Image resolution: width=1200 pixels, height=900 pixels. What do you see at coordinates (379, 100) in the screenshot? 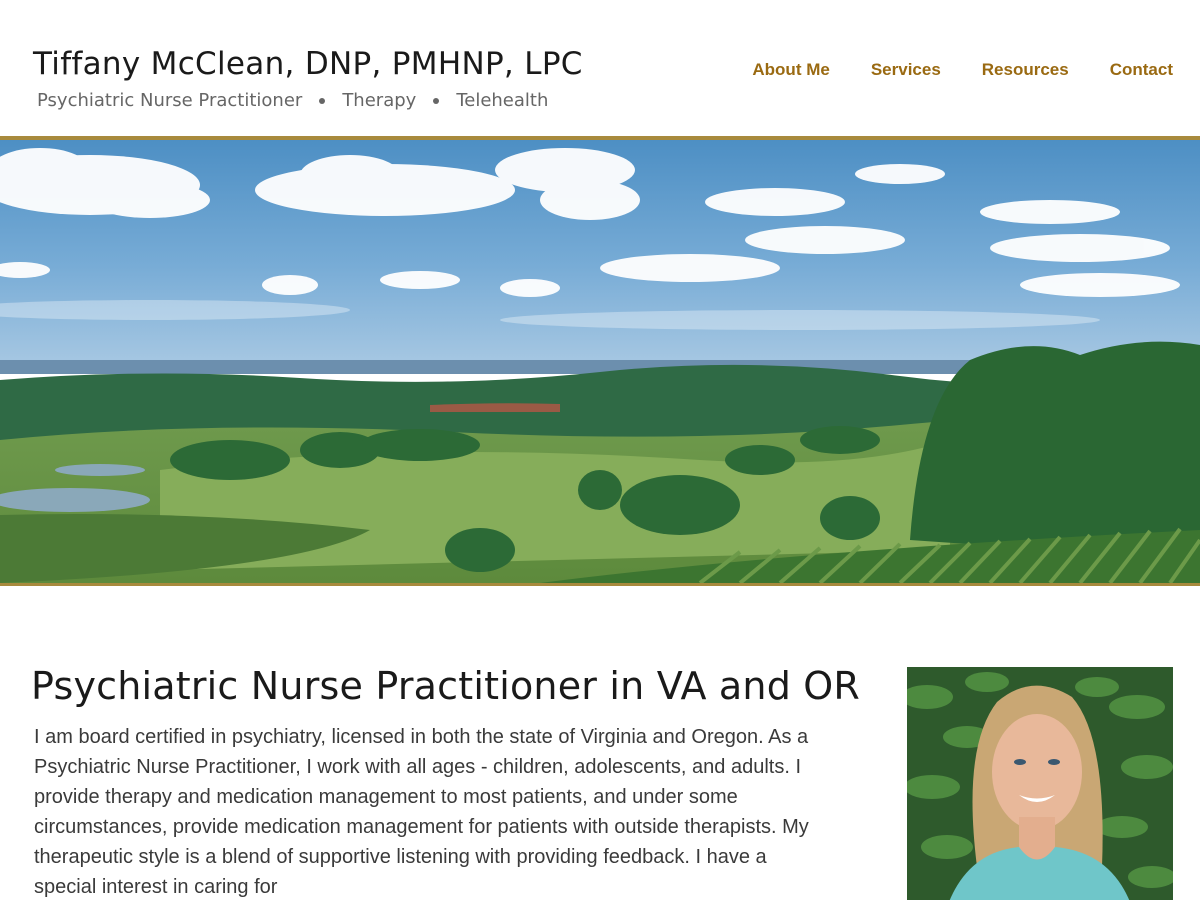
I see `tagline-item-therapy: Therapy` at bounding box center [379, 100].